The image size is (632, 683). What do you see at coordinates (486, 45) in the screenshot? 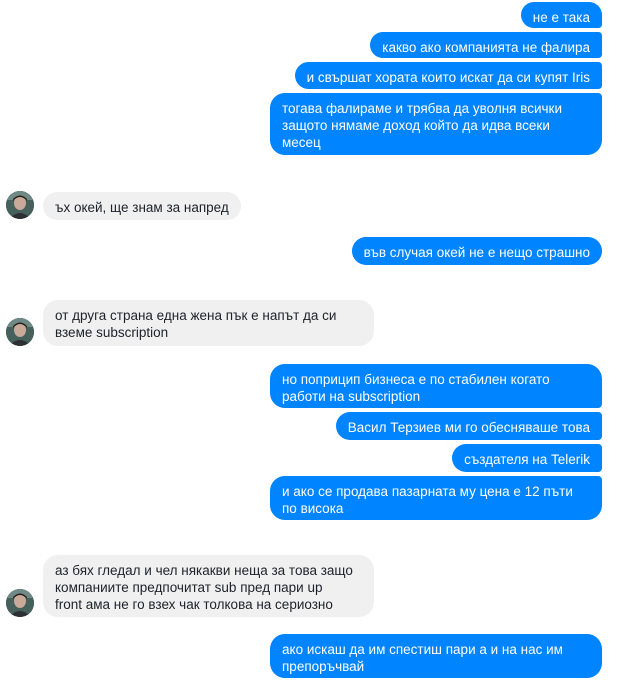
I see `outgoing-message: какво ако компанията не фалира` at bounding box center [486, 45].